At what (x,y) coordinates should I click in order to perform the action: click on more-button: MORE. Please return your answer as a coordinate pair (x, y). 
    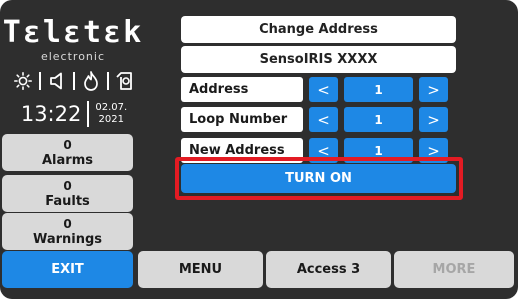
    Looking at the image, I should click on (454, 269).